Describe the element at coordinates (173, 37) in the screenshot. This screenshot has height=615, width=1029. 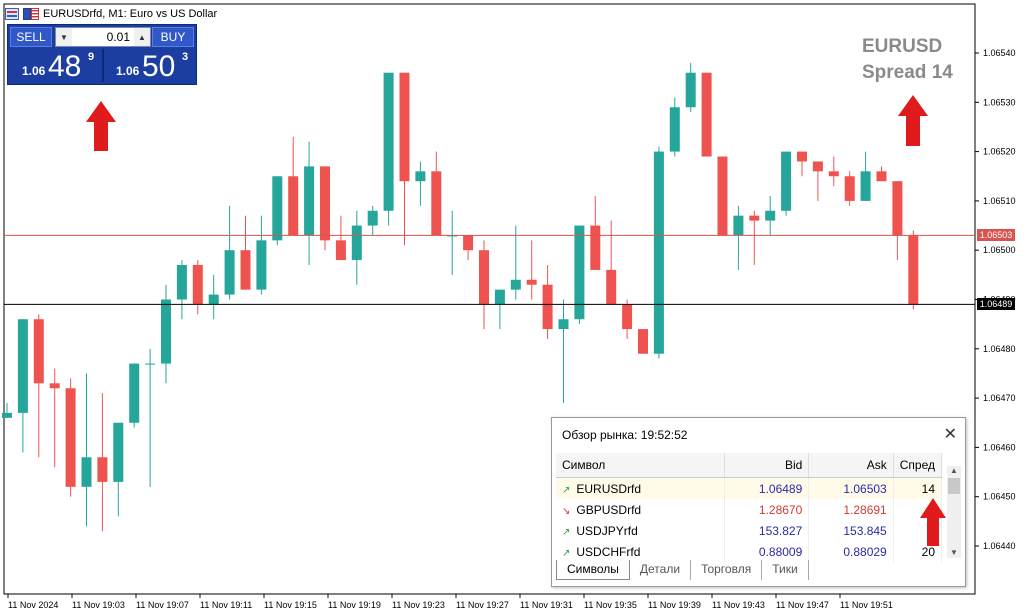
I see `buy-button: BUY` at that location.